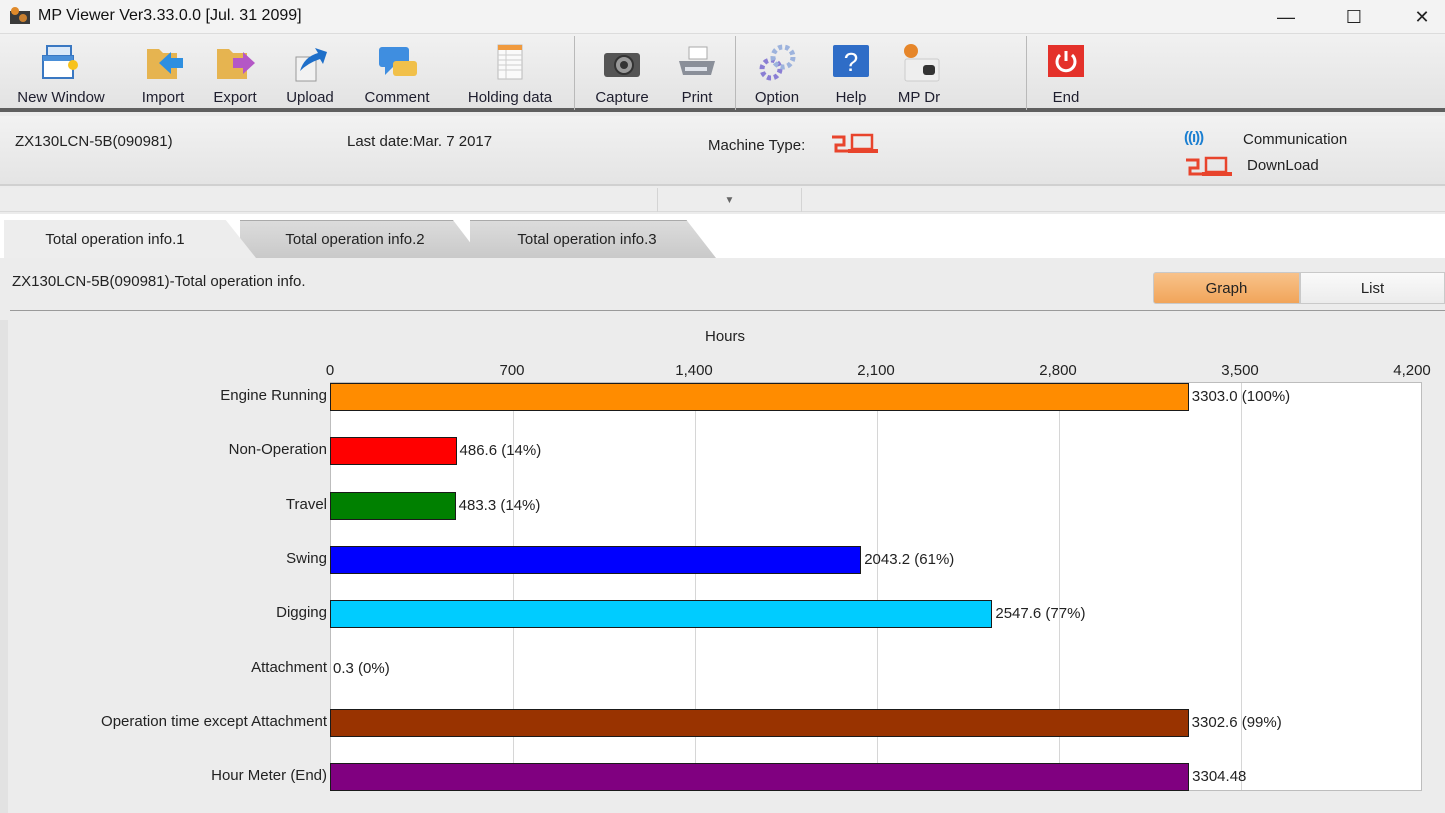  I want to click on x-tick-label: 2,100, so click(876, 370).